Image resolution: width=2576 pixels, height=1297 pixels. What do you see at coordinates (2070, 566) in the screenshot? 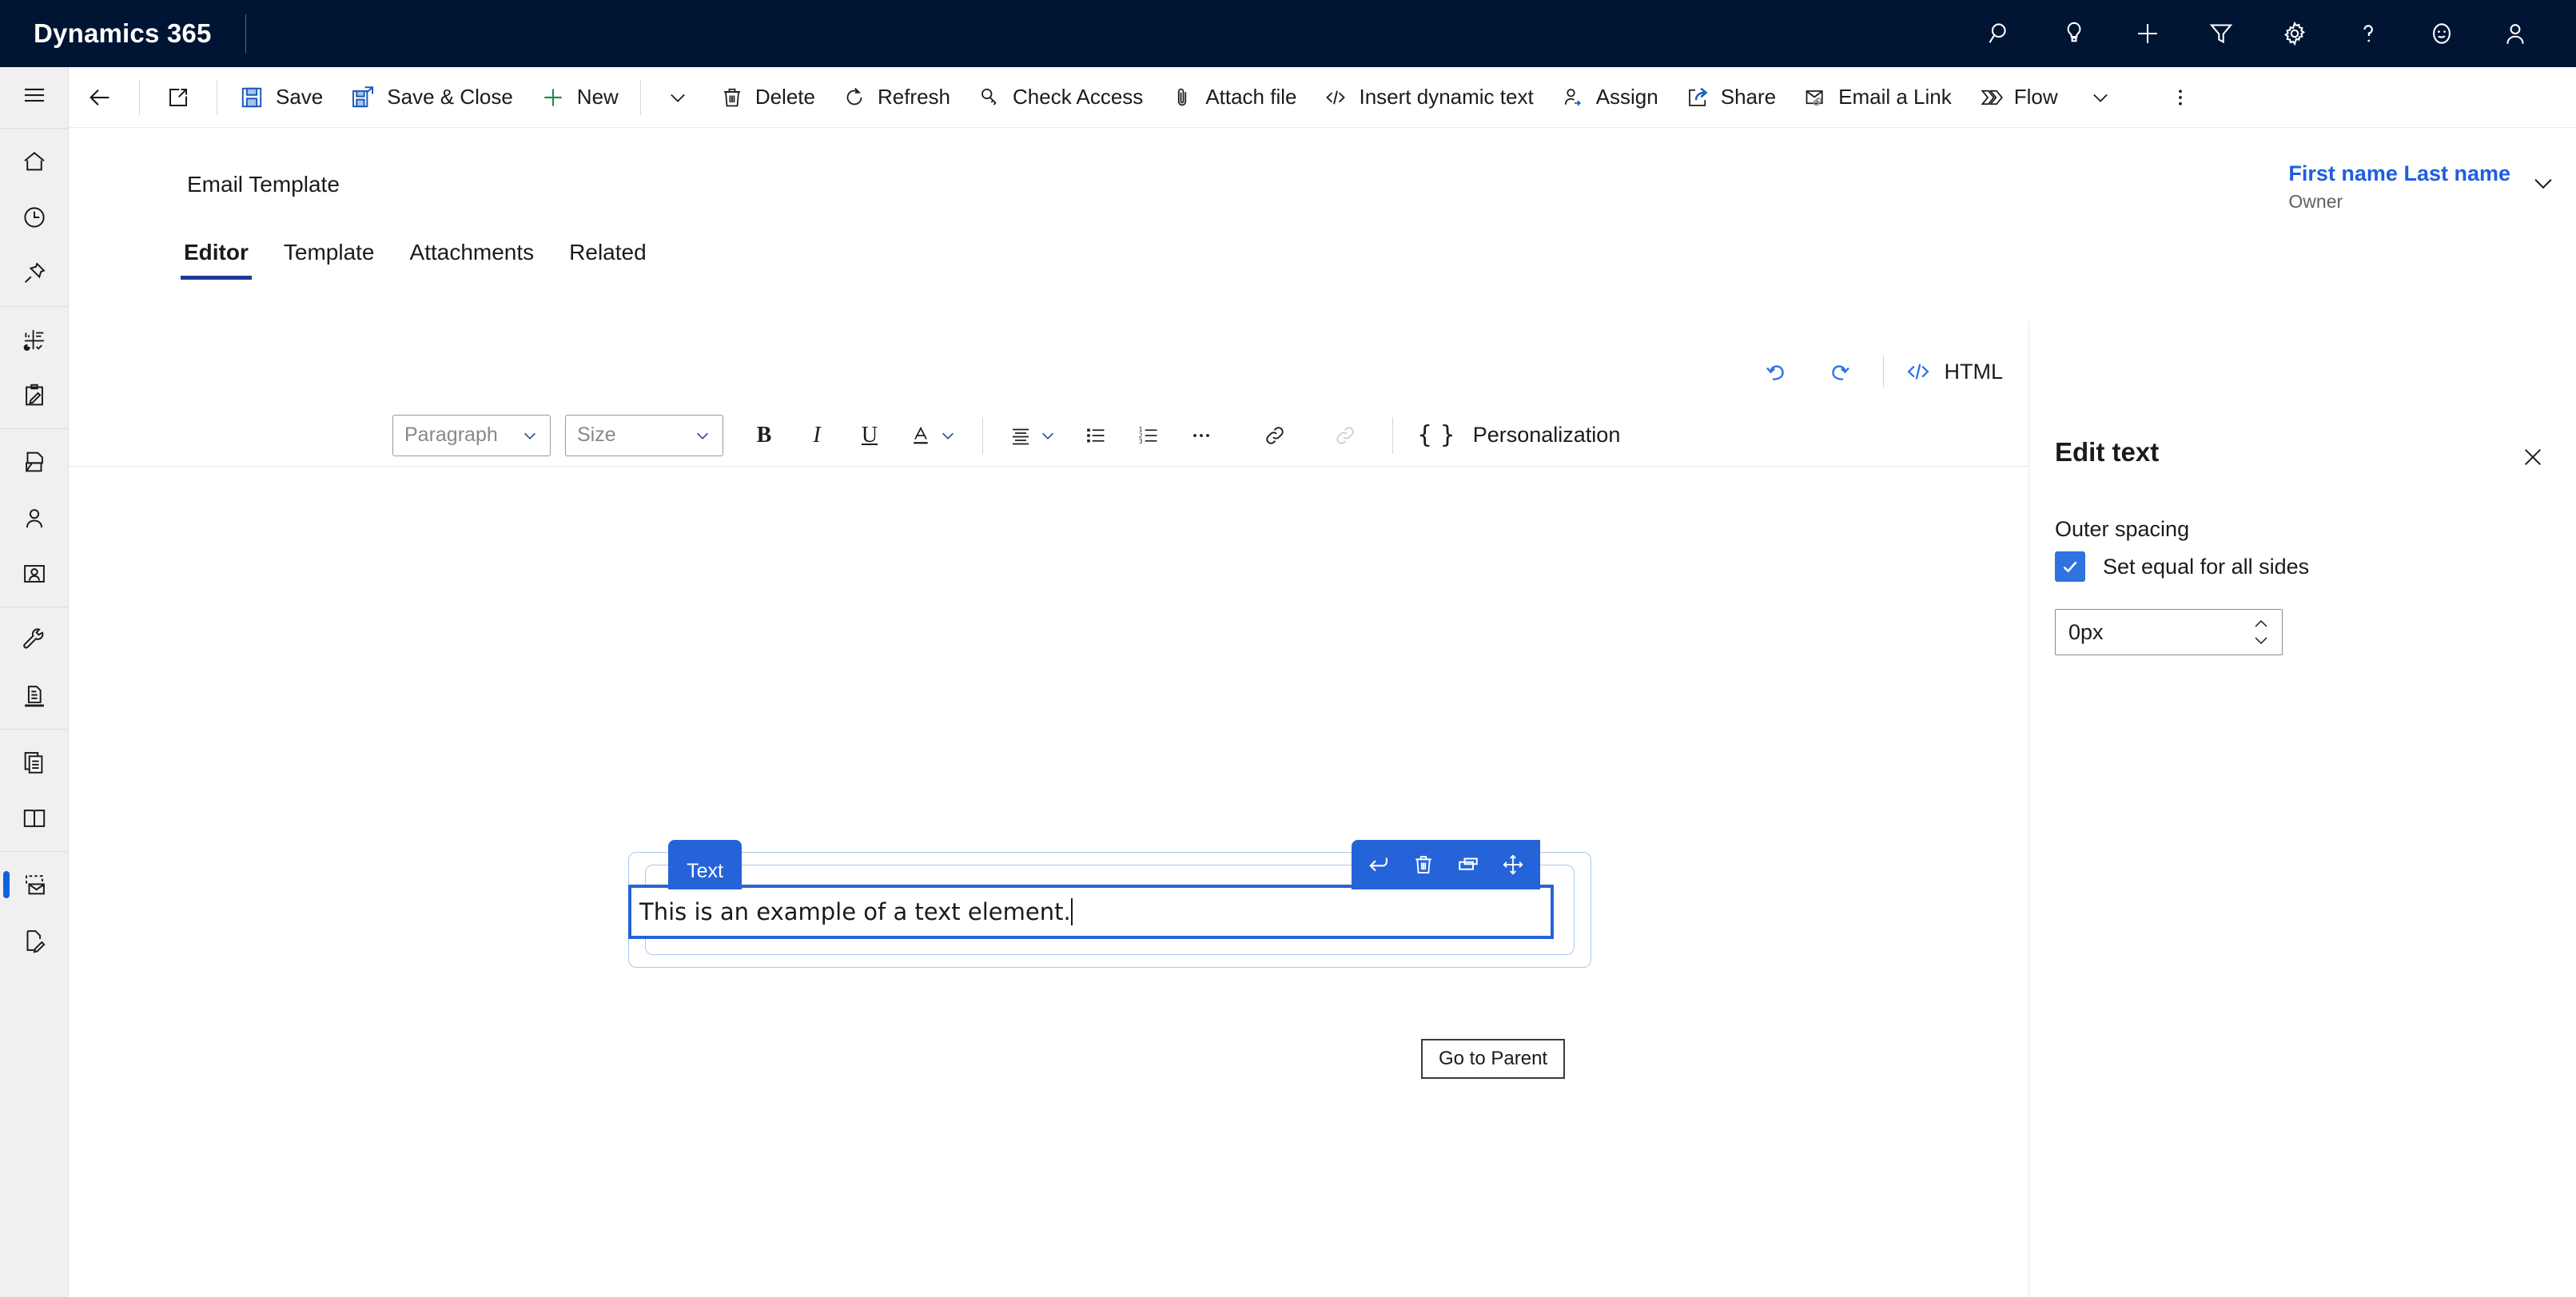
I see `set-equal-all-sides-checkbox` at bounding box center [2070, 566].